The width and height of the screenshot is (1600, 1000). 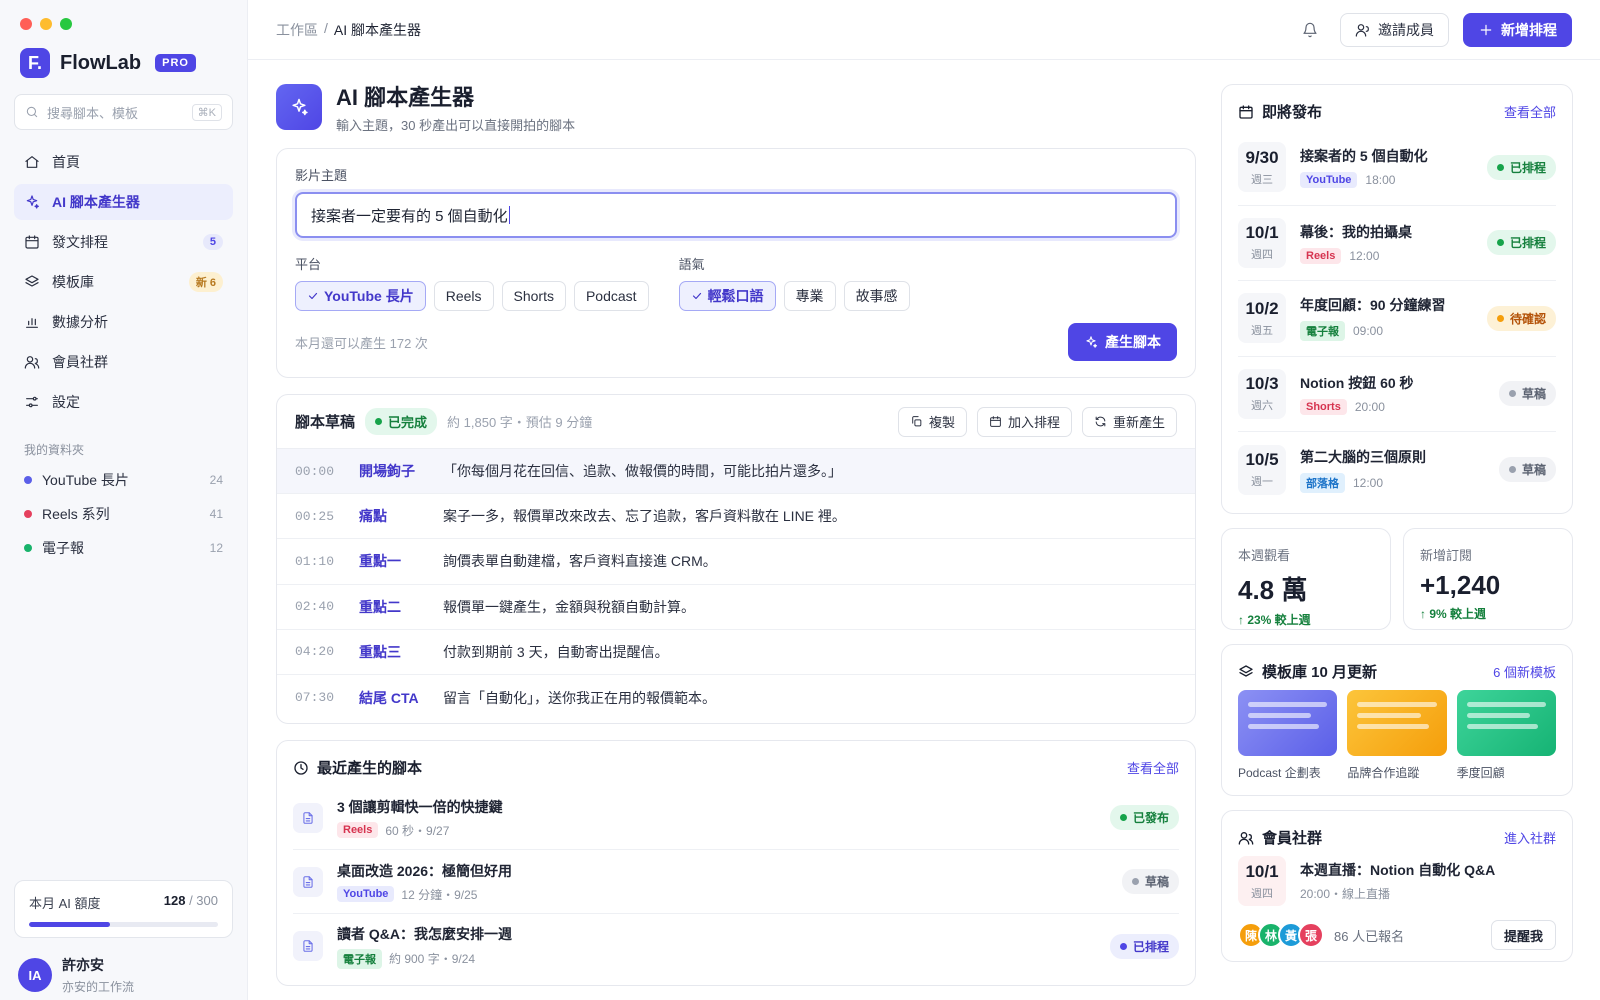 I want to click on event-meta: 20:00・線上直播, so click(x=1345, y=894).